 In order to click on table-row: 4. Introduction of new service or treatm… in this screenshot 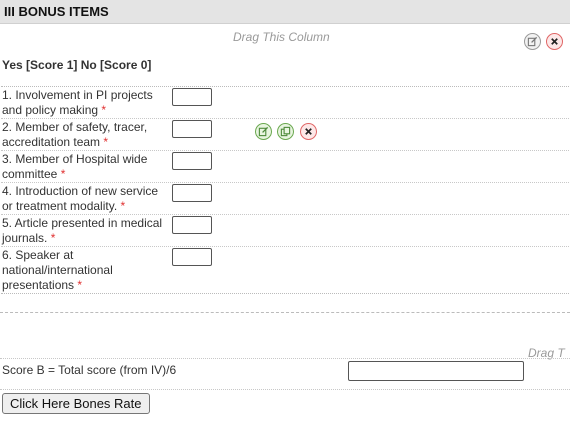, I will do `click(285, 199)`.